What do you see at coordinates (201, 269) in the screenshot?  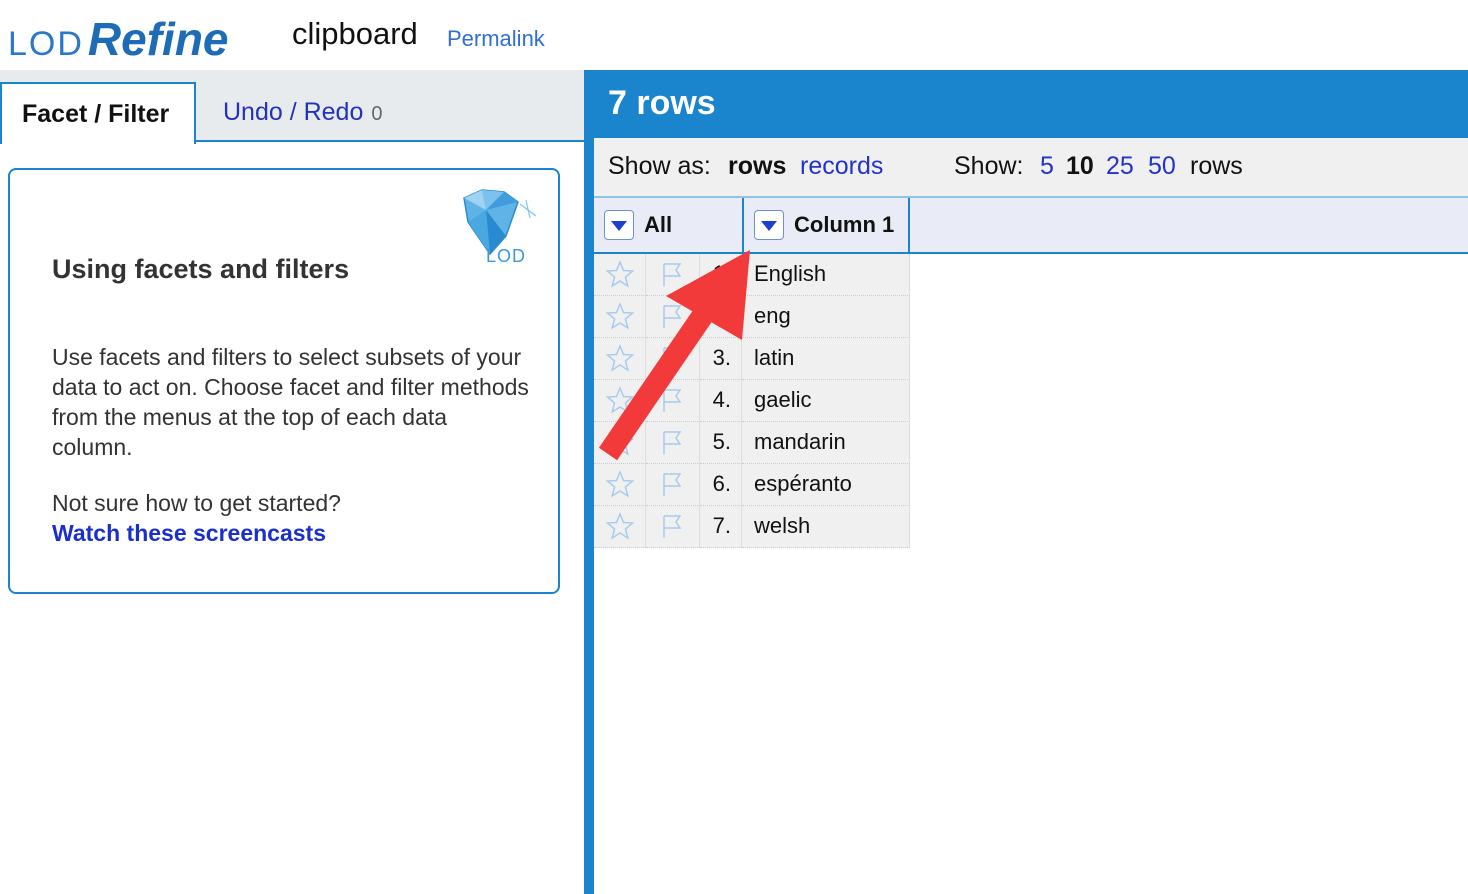 I see `help-title: Using facets and filters` at bounding box center [201, 269].